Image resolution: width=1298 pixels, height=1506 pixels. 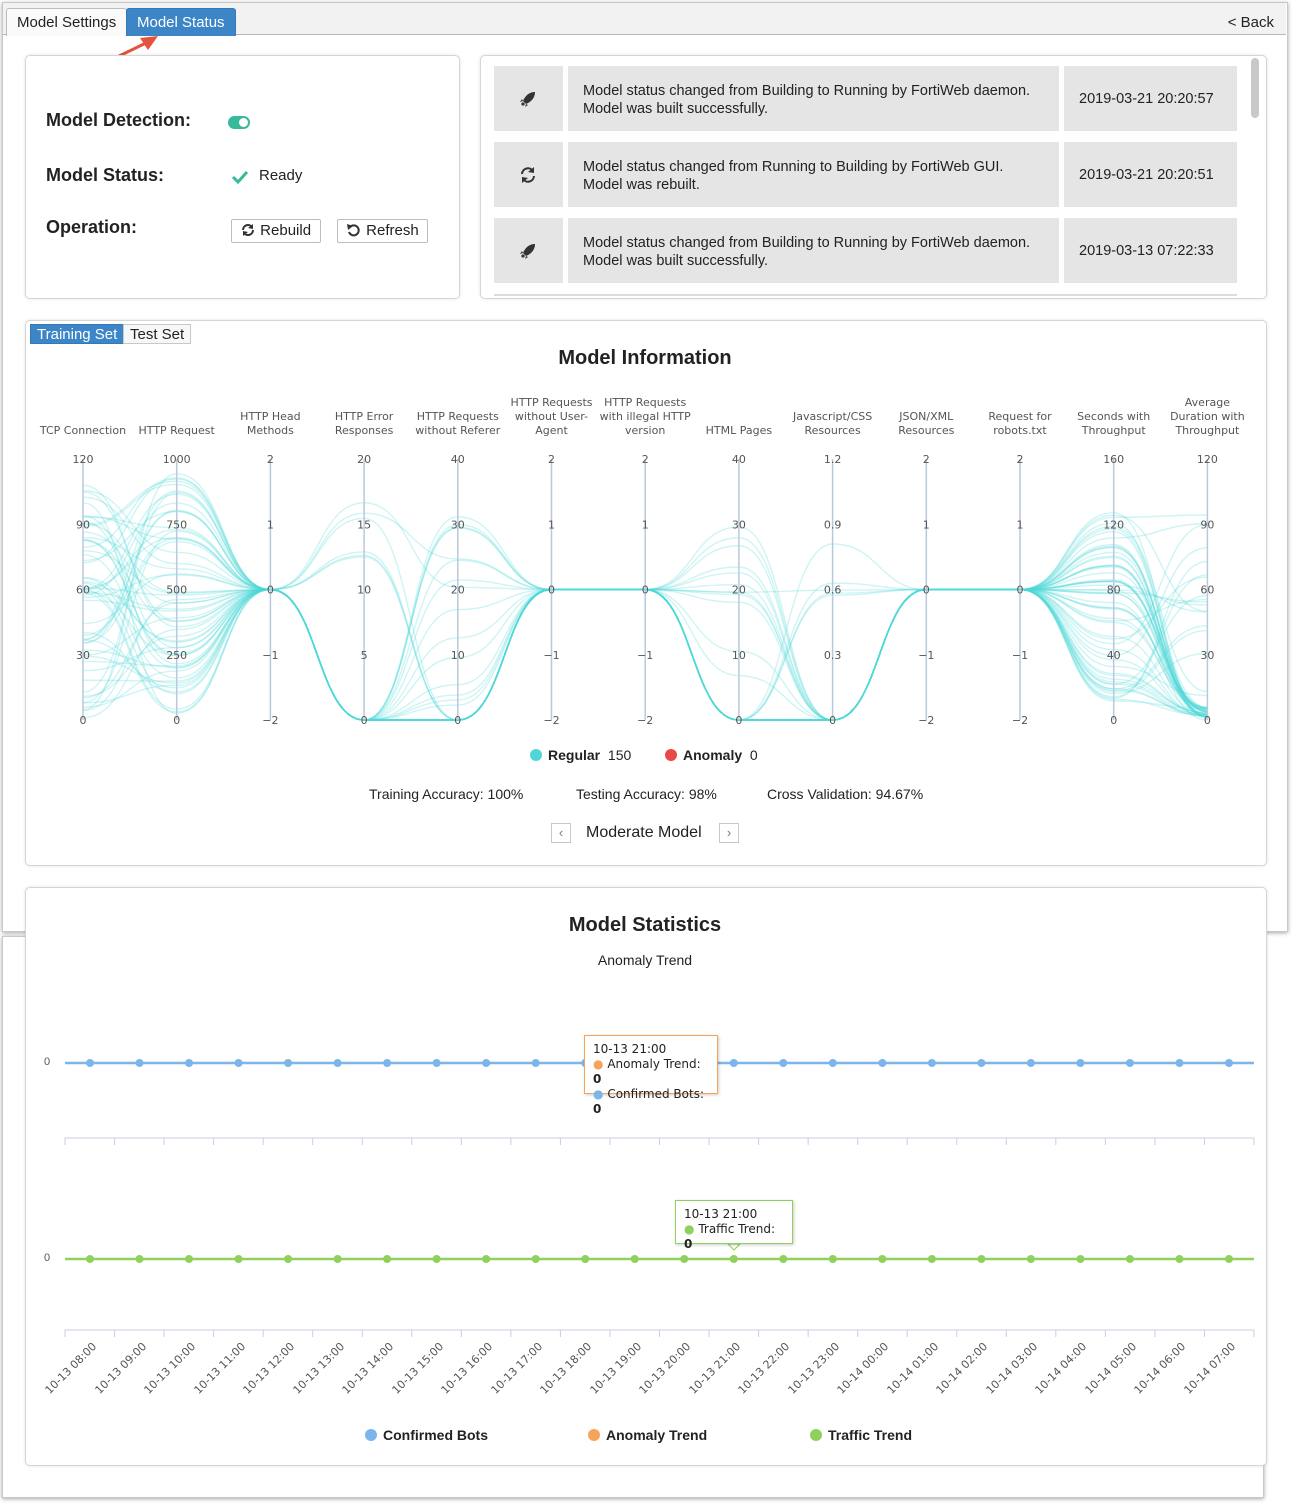 I want to click on legend-regular-count: 150, so click(x=619, y=755).